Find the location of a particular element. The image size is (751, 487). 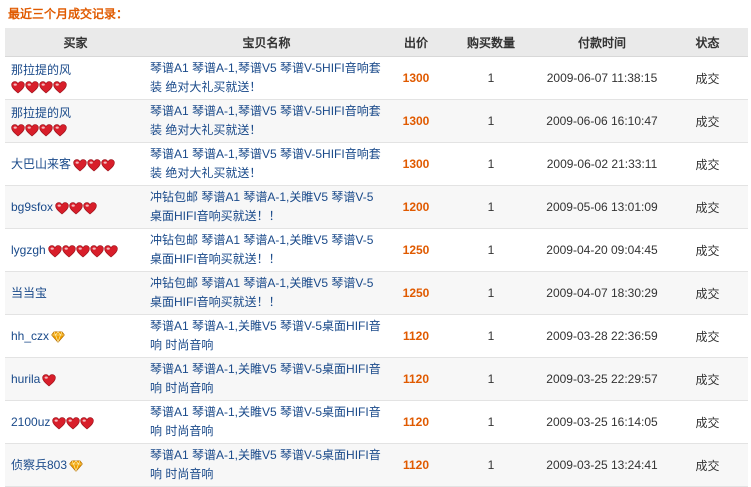

buyer-cell: 大巴山来客 is located at coordinates (75, 164).